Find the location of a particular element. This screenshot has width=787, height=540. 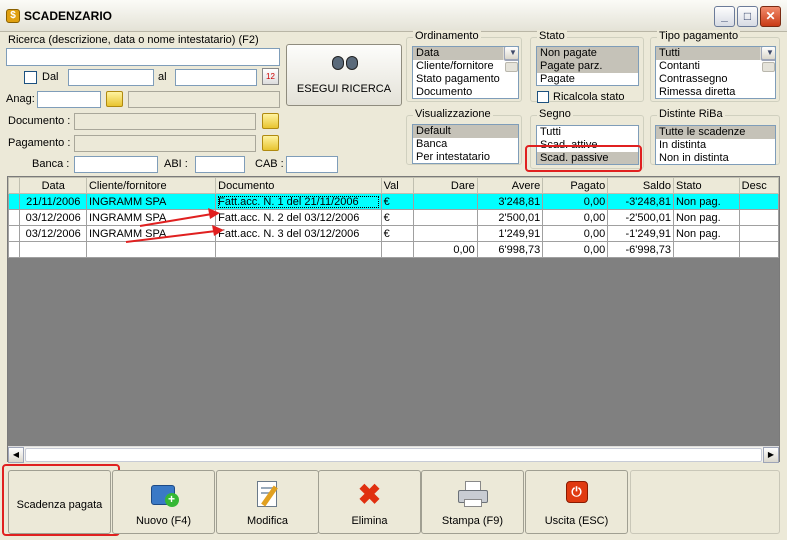

annotation-box-scadenza is located at coordinates (61, 500).